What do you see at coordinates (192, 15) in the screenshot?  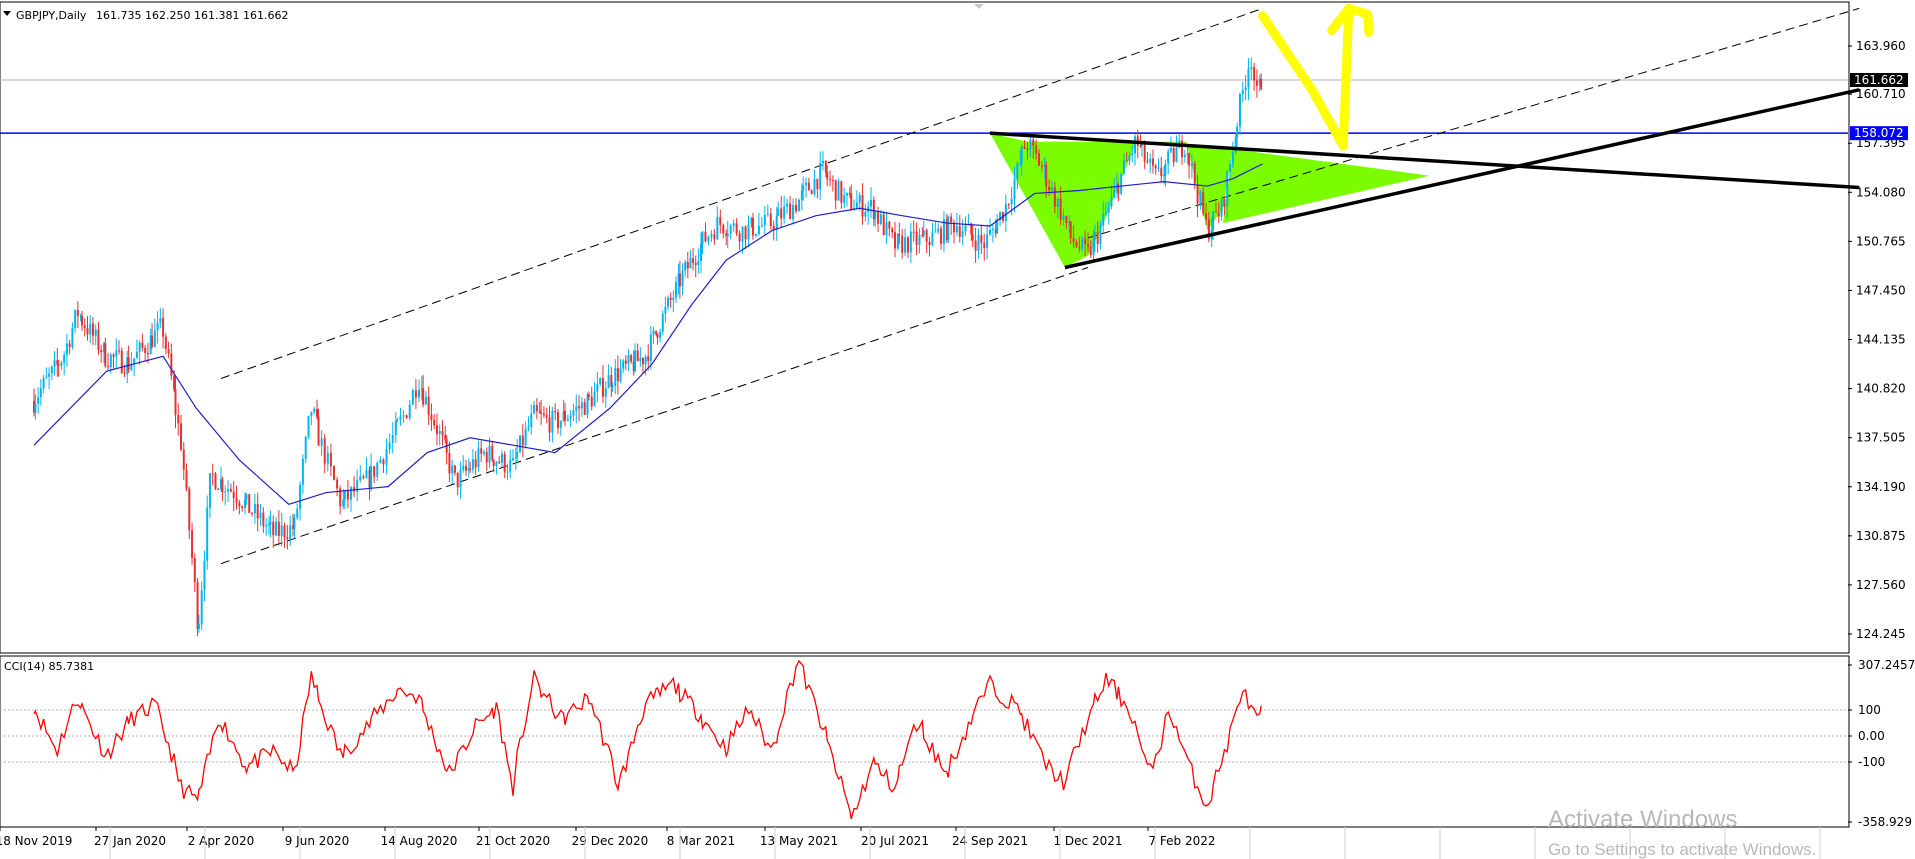 I see `chart-ohlc-header: 161.735 162.250 161.381 161.662` at bounding box center [192, 15].